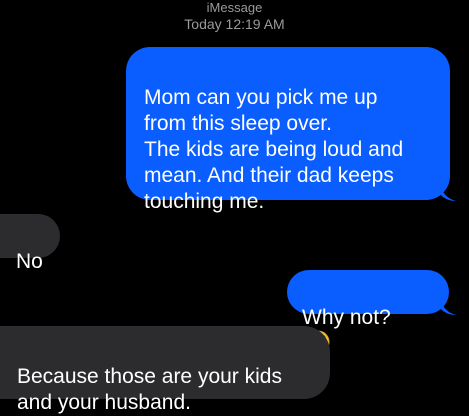  I want to click on received-message-bubble: No, so click(30, 243).